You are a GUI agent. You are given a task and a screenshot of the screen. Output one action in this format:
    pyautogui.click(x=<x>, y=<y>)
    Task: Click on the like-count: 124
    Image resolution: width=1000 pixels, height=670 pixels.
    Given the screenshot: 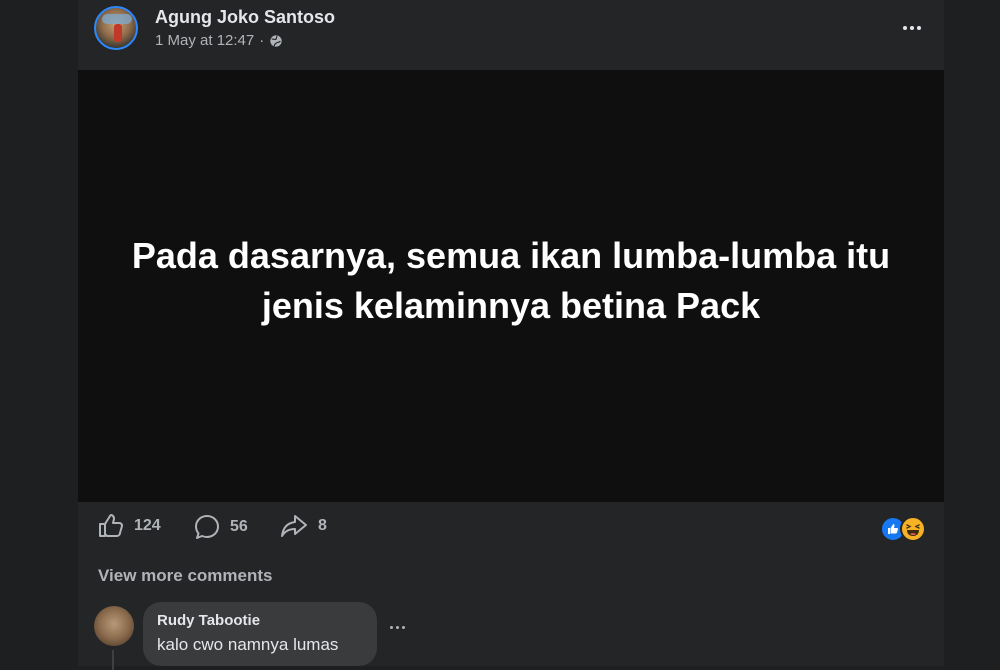 What is the action you would take?
    pyautogui.click(x=147, y=525)
    